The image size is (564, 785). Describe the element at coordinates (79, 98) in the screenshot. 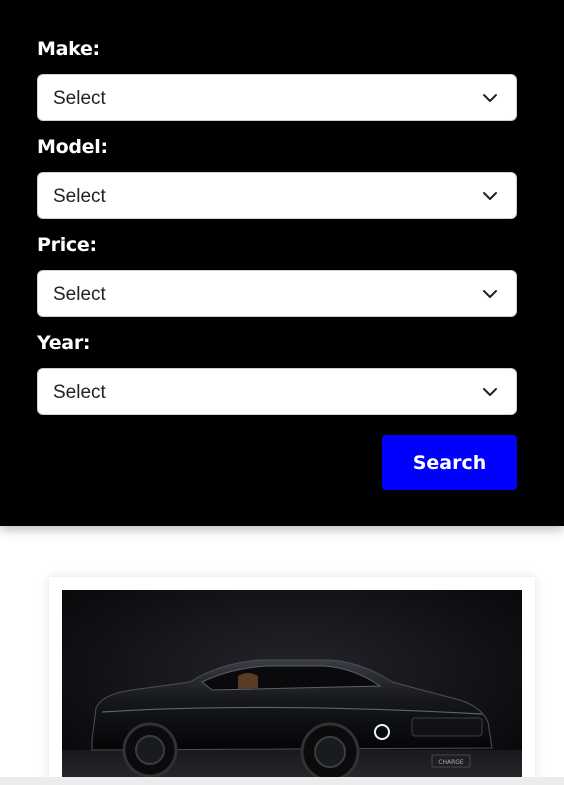

I see `make-select-value: Select` at that location.